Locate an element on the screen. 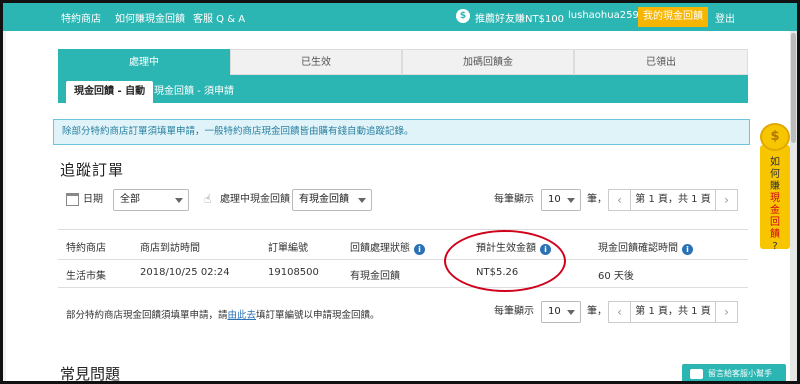 This screenshot has width=800, height=384. subtab-apply: 現金回饋 - 須申請 is located at coordinates (194, 92).